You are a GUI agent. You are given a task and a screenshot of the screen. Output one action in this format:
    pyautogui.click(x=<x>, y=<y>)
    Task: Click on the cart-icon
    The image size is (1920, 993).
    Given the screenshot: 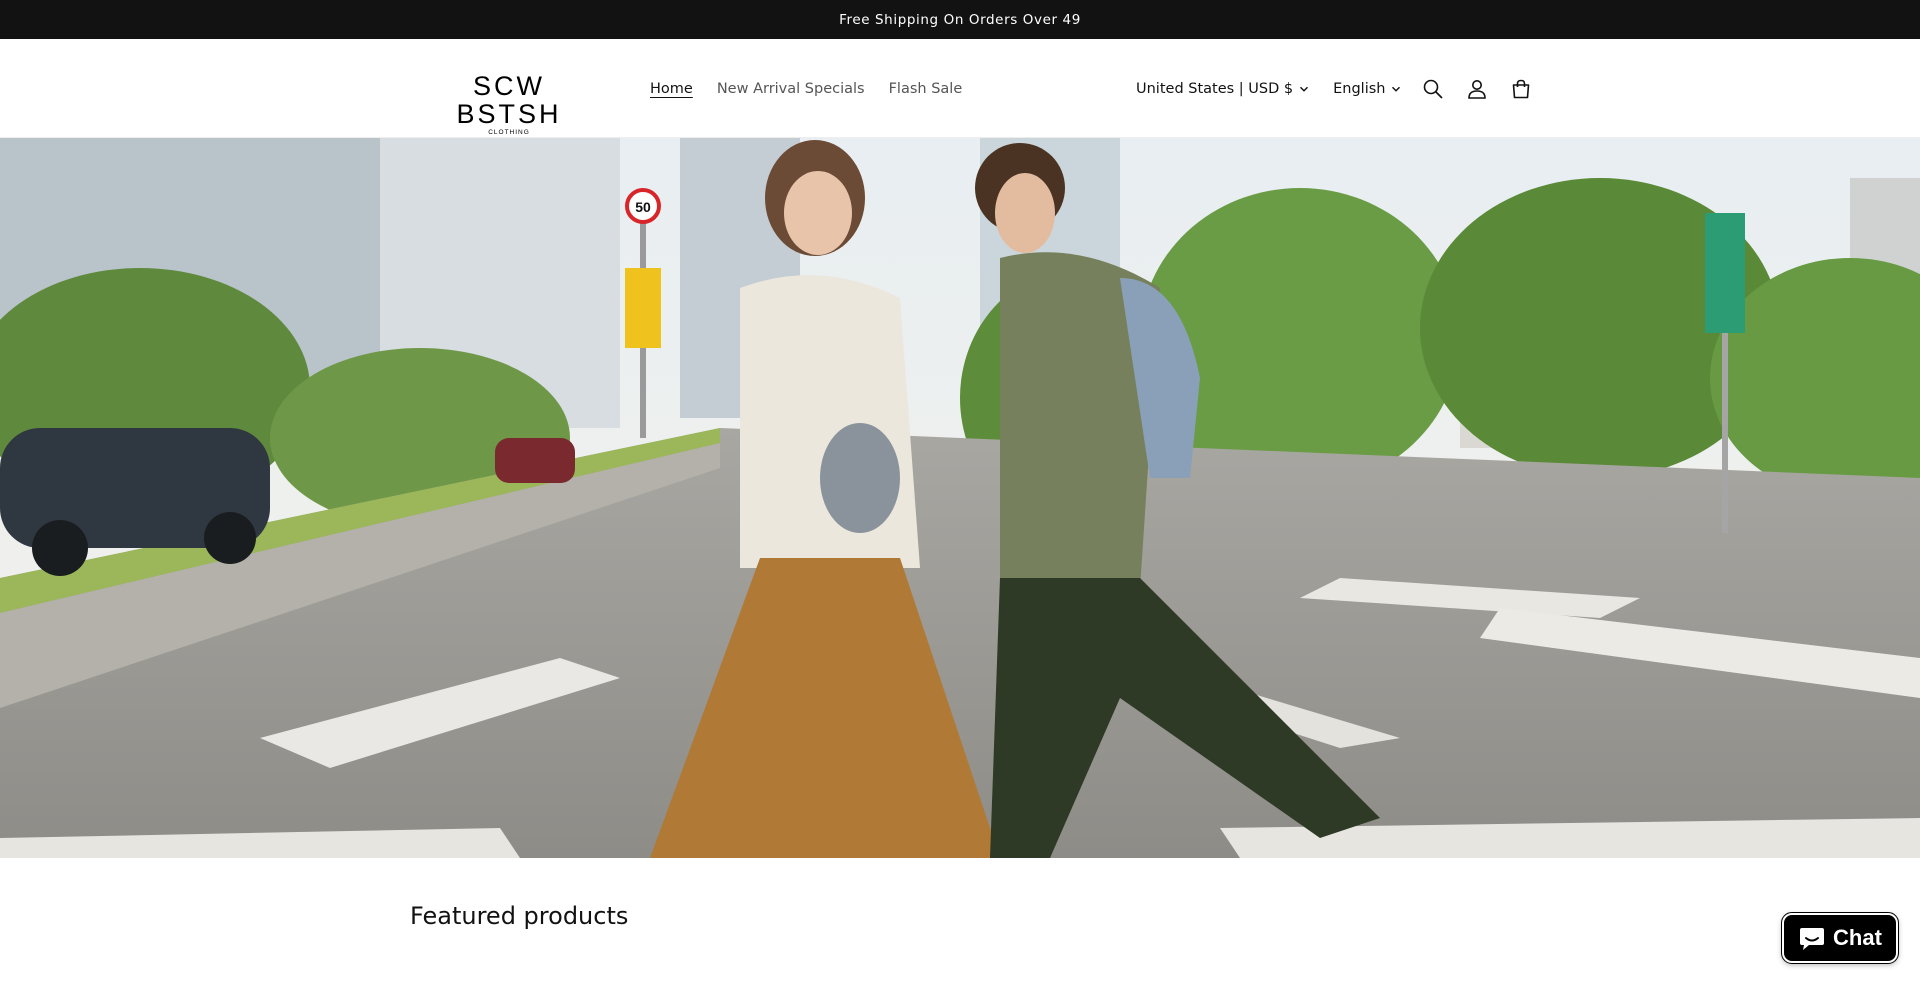 What is the action you would take?
    pyautogui.click(x=1521, y=88)
    